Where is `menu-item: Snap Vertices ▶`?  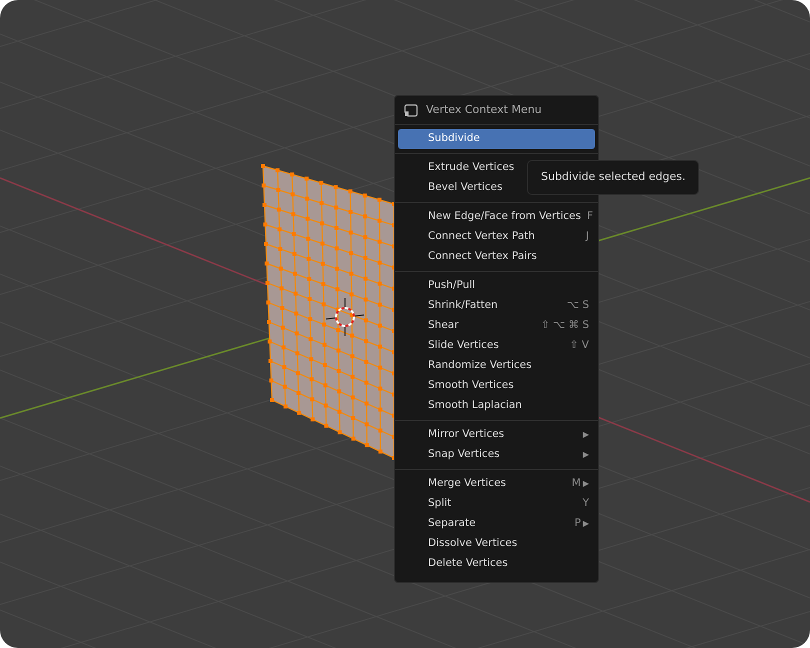 menu-item: Snap Vertices ▶ is located at coordinates (496, 455).